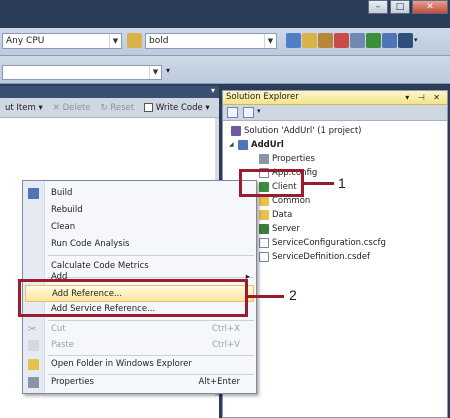 Image resolution: width=450 pixels, height=418 pixels. I want to click on tree-node-server: Server, so click(279, 229).